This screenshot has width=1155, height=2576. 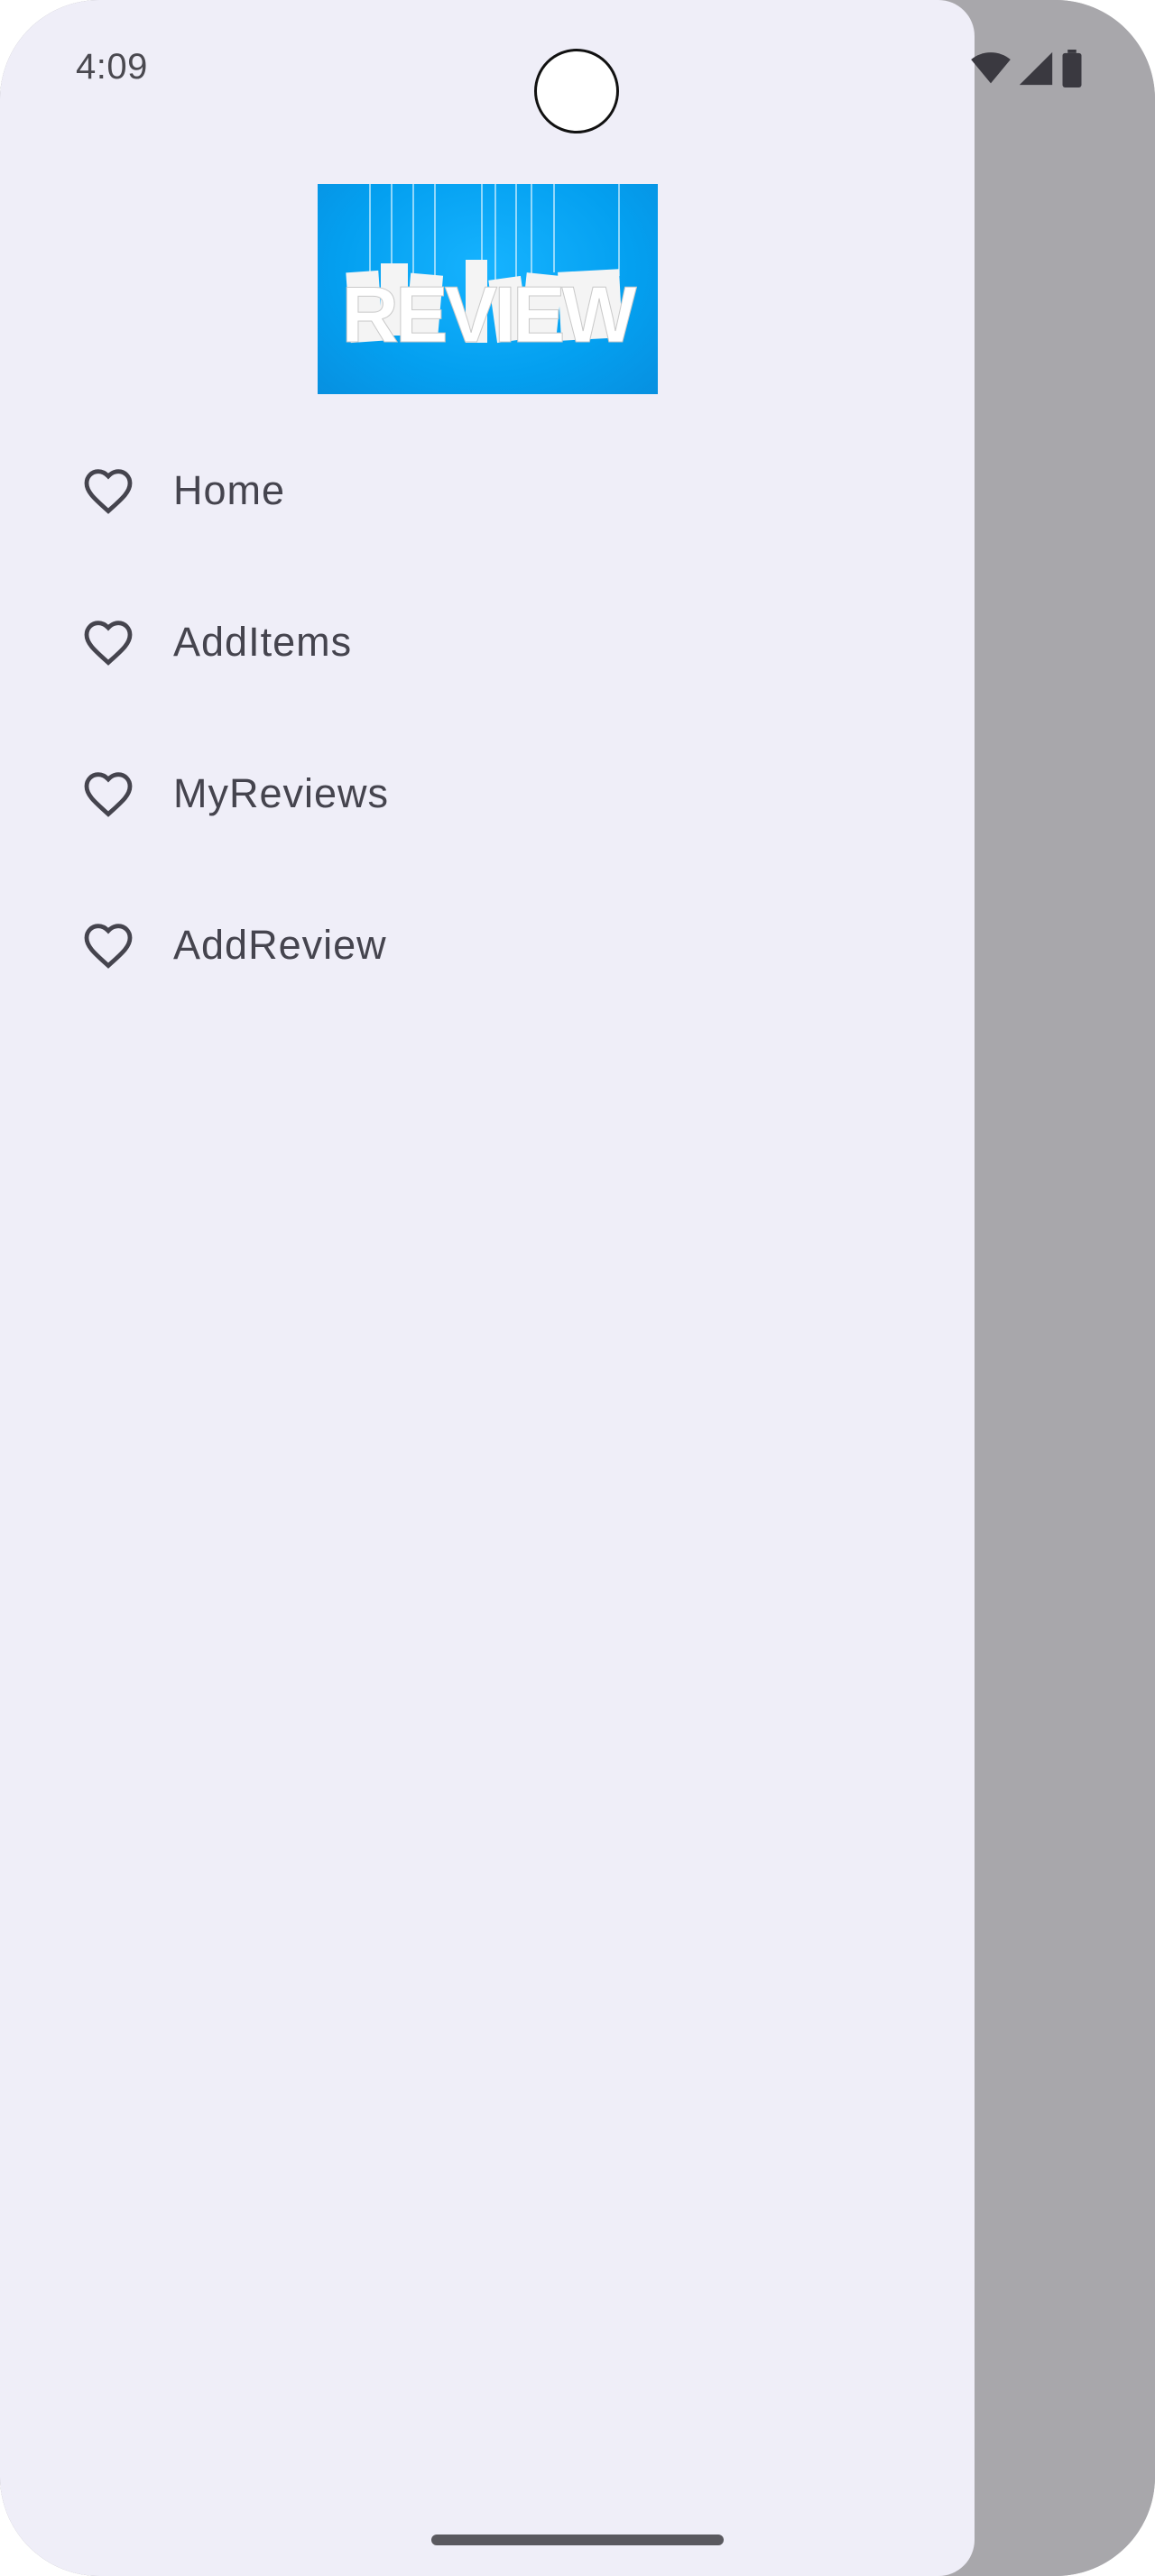 I want to click on nav-item-addreview: AddReview, so click(x=487, y=945).